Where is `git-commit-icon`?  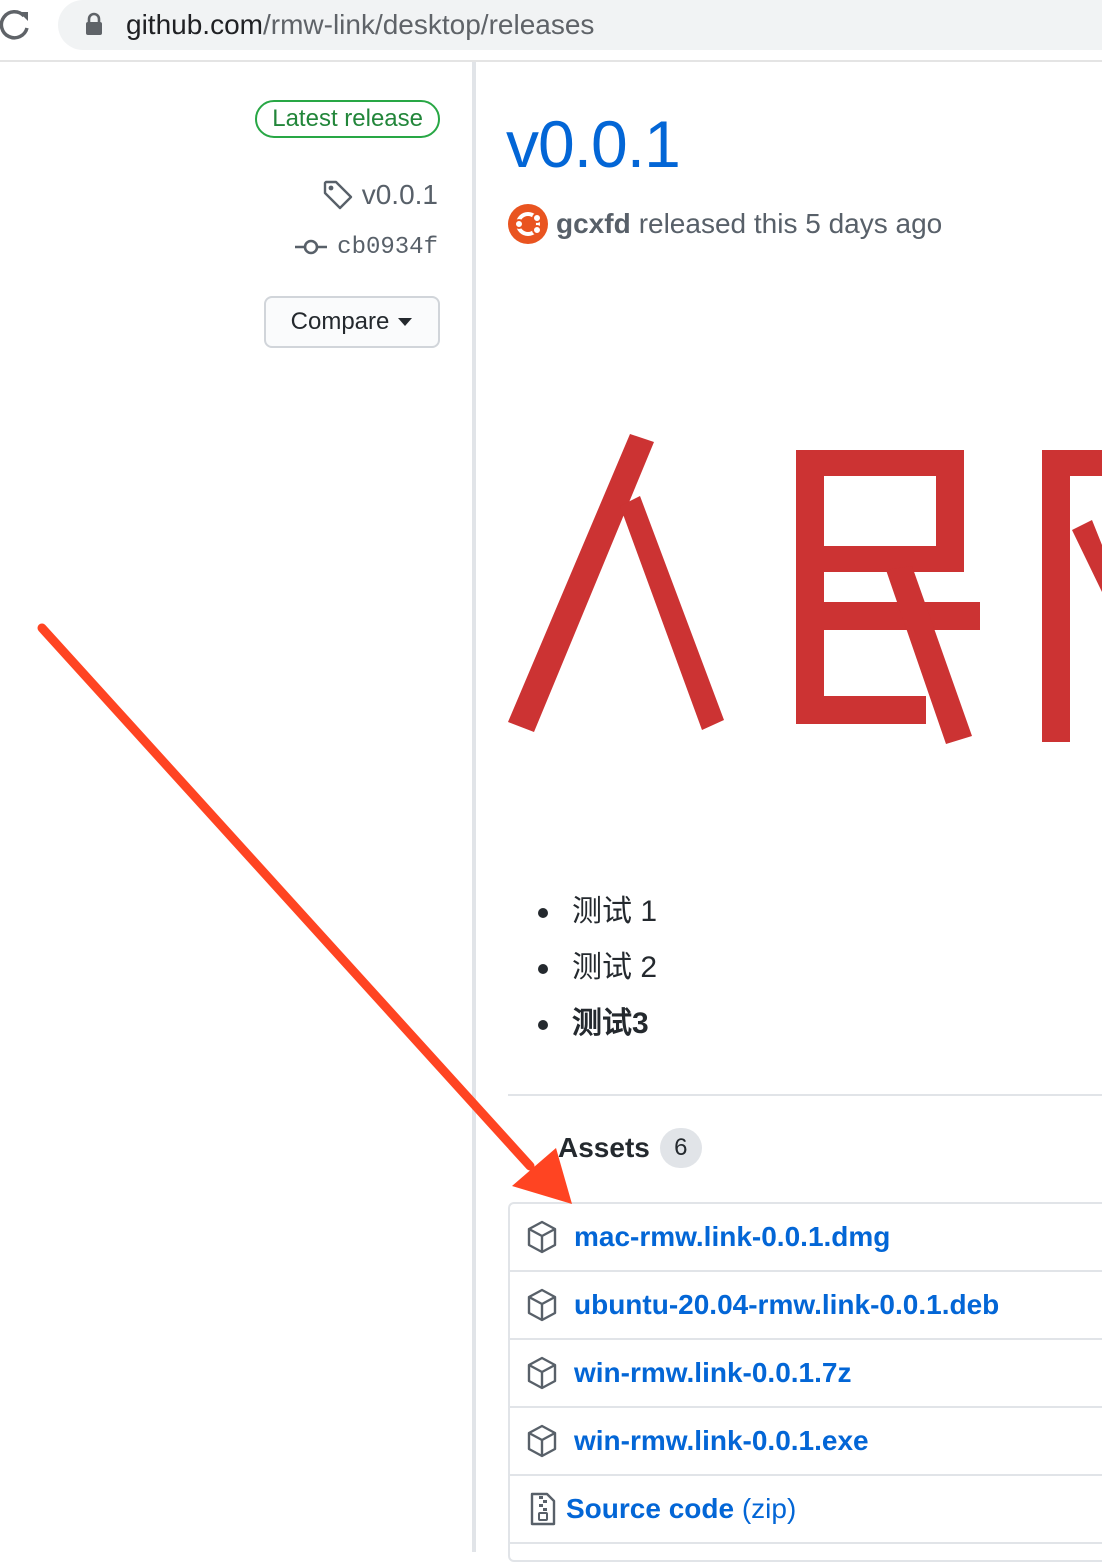
git-commit-icon is located at coordinates (311, 247).